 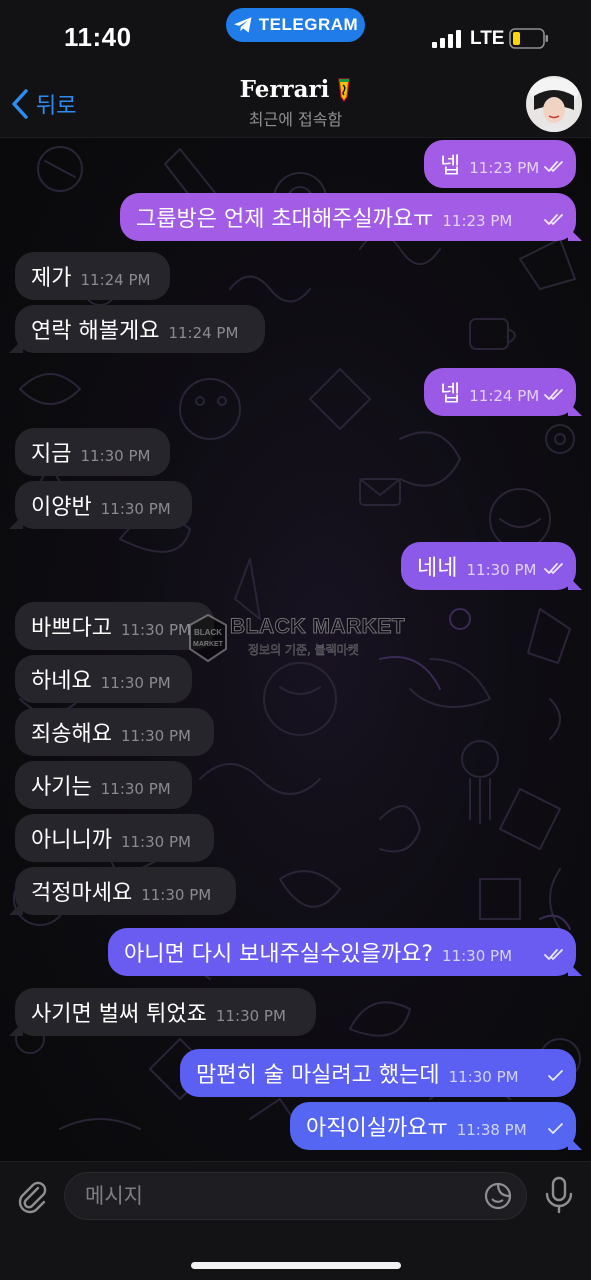 What do you see at coordinates (61, 507) in the screenshot?
I see `message-text: 이양반` at bounding box center [61, 507].